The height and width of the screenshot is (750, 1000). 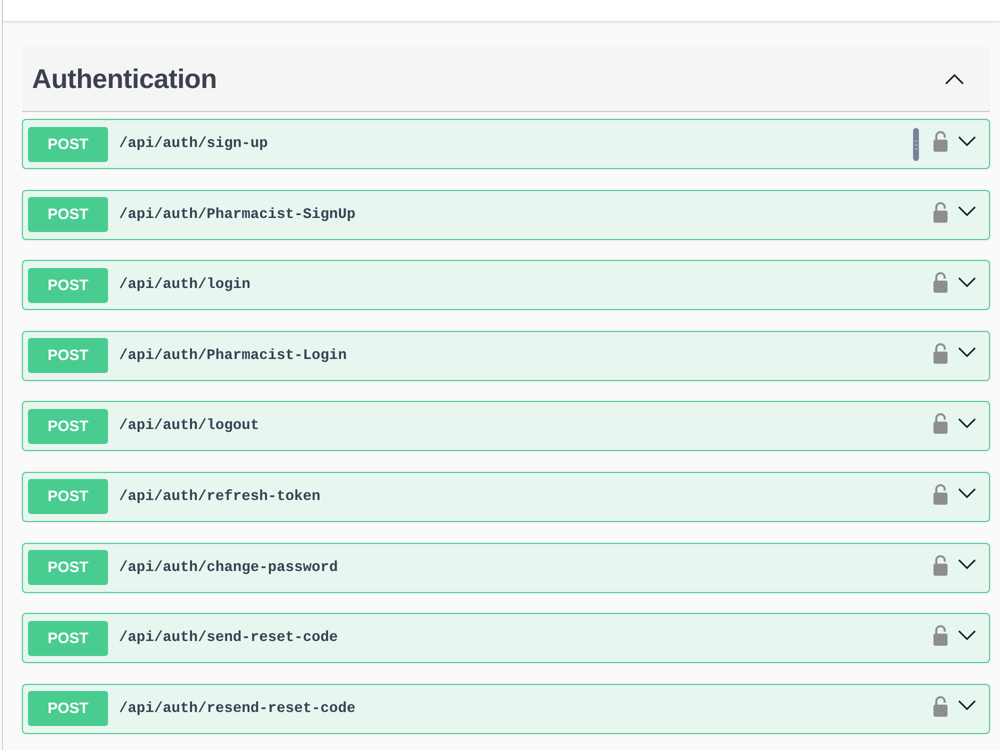 What do you see at coordinates (506, 285) in the screenshot?
I see `endpoint-row: POST /api/auth/login` at bounding box center [506, 285].